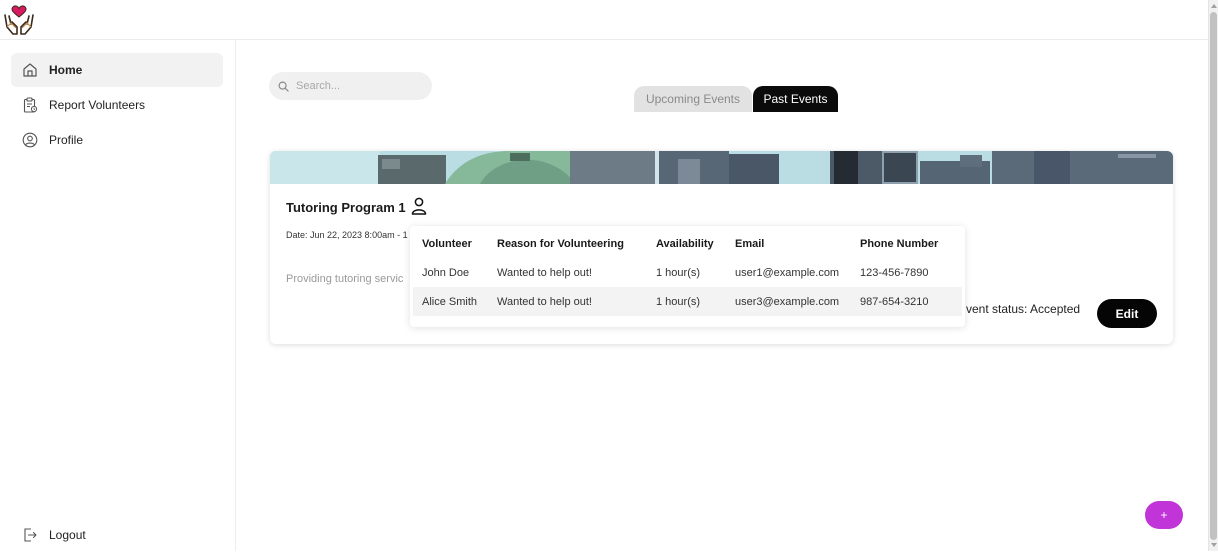 The height and width of the screenshot is (552, 1218). What do you see at coordinates (1214, 6) in the screenshot?
I see `scroll-up-arrow-icon` at bounding box center [1214, 6].